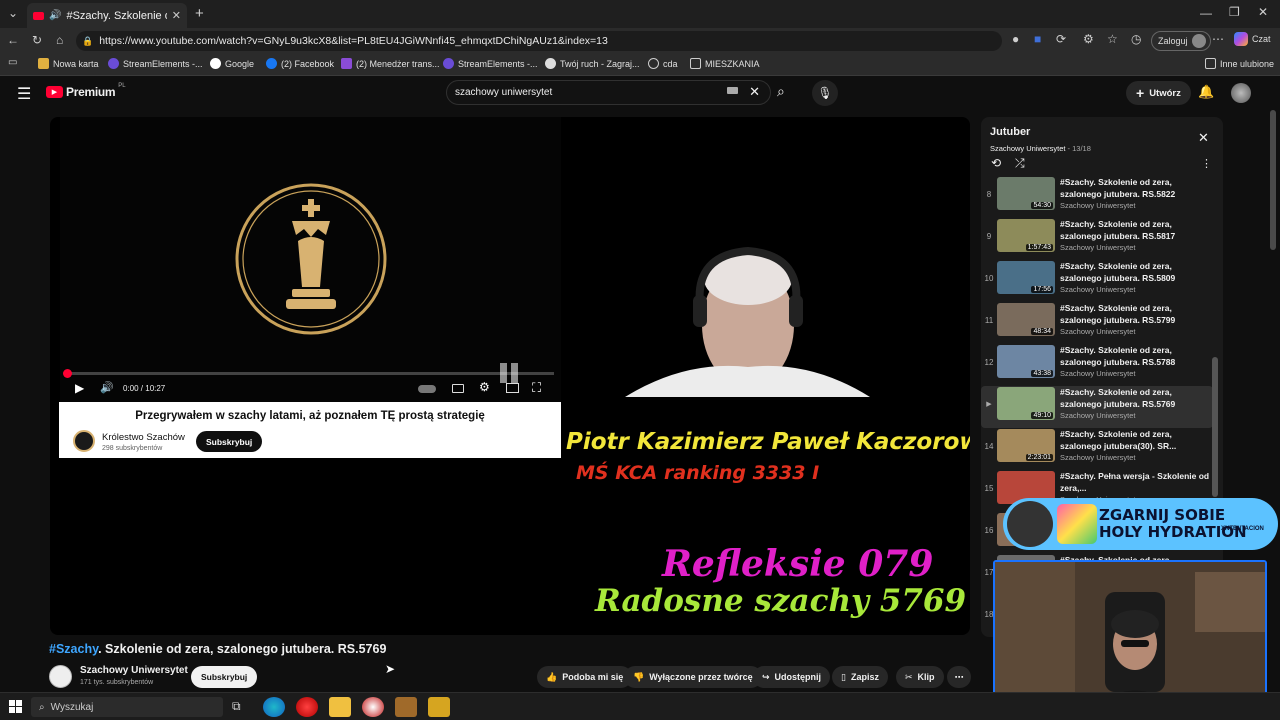 This screenshot has height=720, width=1280. What do you see at coordinates (512, 388) in the screenshot?
I see `miniplayer-icon` at bounding box center [512, 388].